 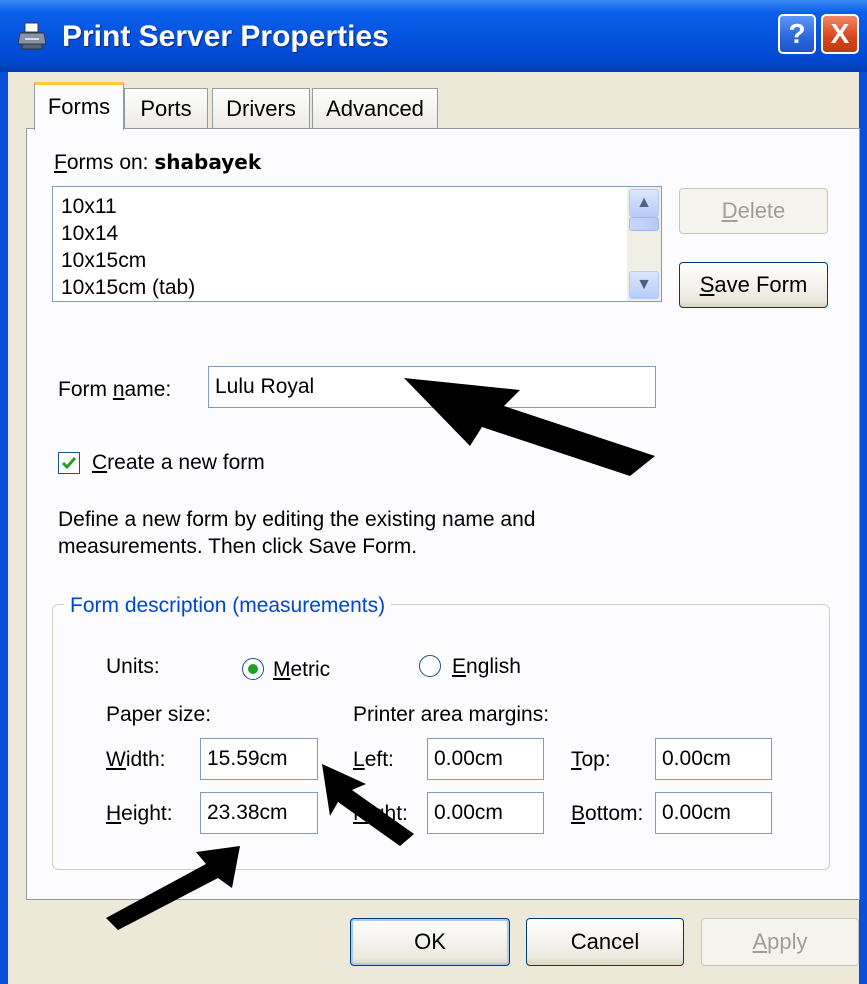 I want to click on arrow-to-height, so click(x=173, y=888).